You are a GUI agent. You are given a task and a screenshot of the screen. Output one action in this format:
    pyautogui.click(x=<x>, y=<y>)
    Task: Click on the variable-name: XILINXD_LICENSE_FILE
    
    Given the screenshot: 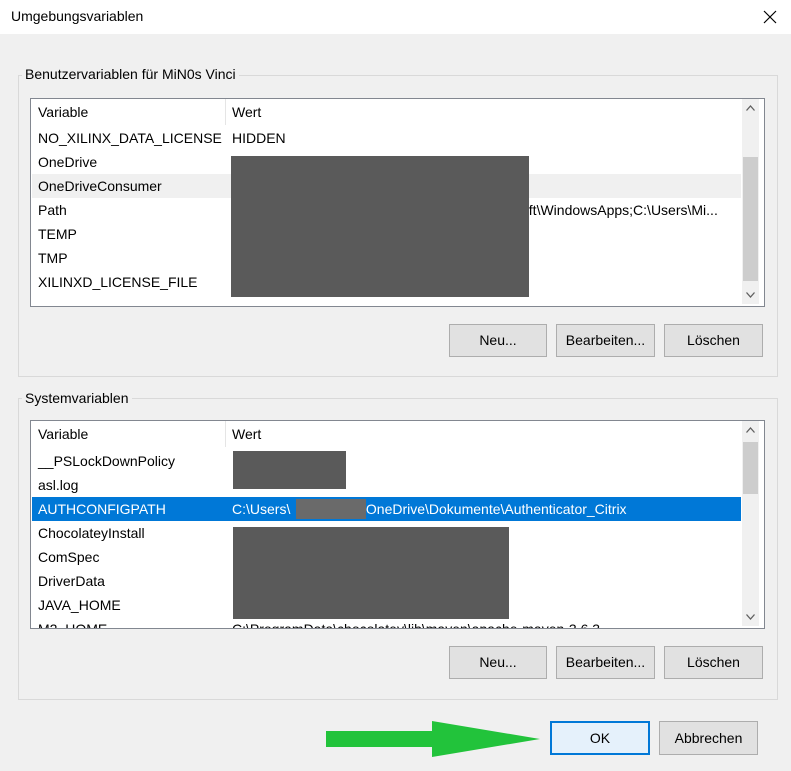 What is the action you would take?
    pyautogui.click(x=118, y=282)
    